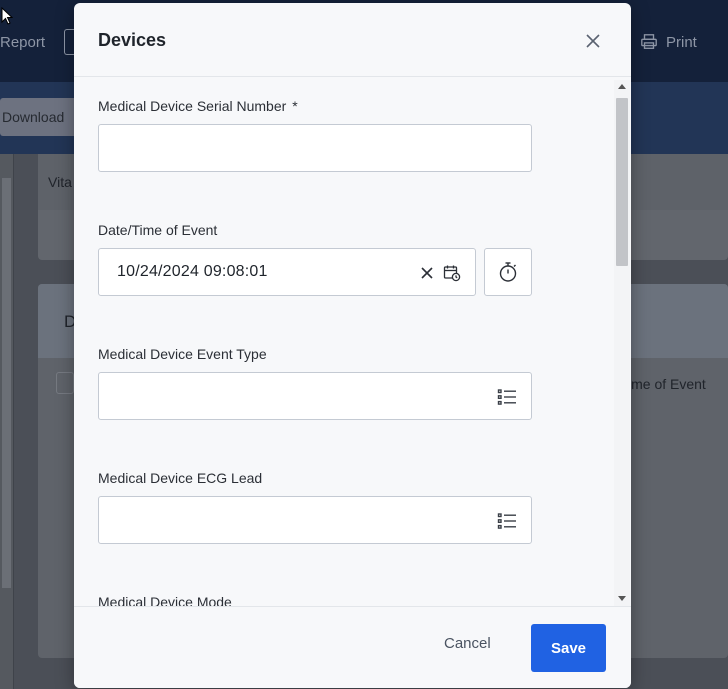  I want to click on vitals-tab: Vita, so click(60, 182).